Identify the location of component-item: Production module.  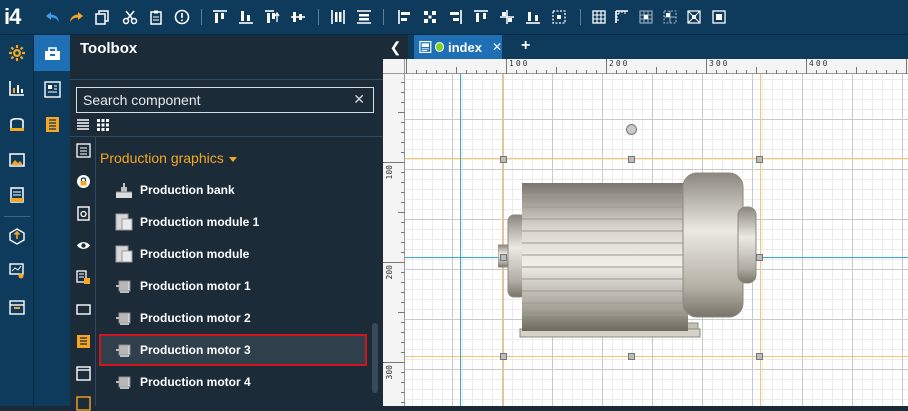
(233, 254).